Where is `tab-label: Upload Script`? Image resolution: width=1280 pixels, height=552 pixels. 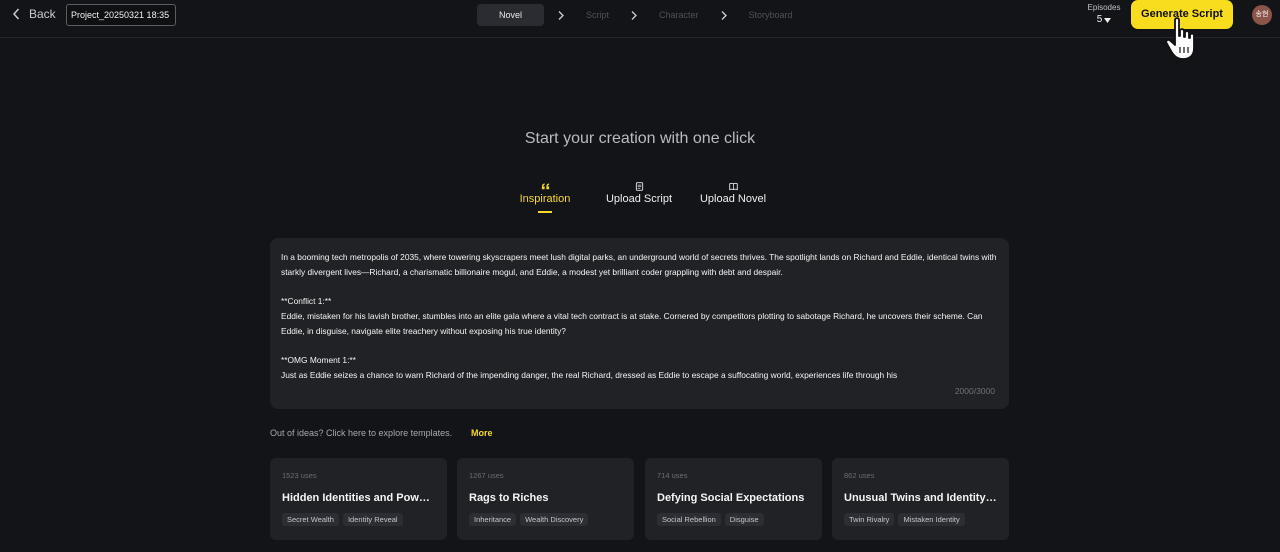
tab-label: Upload Script is located at coordinates (639, 199).